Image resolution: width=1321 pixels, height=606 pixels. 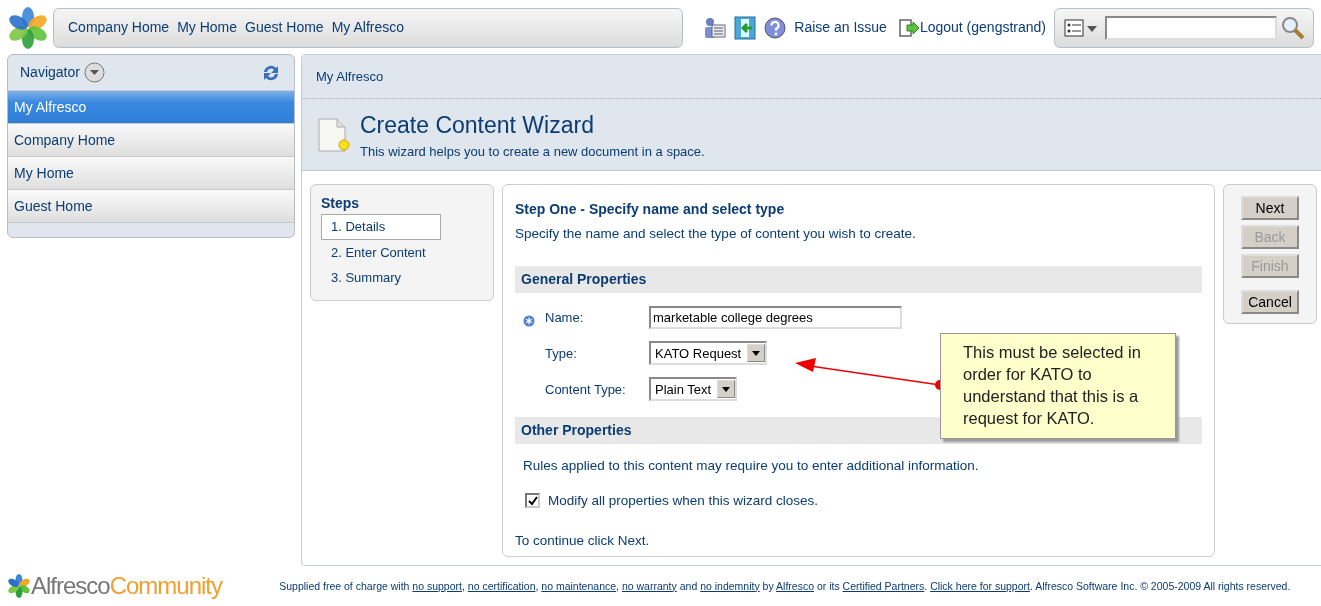 I want to click on nav-link: Guest Home, so click(x=284, y=27).